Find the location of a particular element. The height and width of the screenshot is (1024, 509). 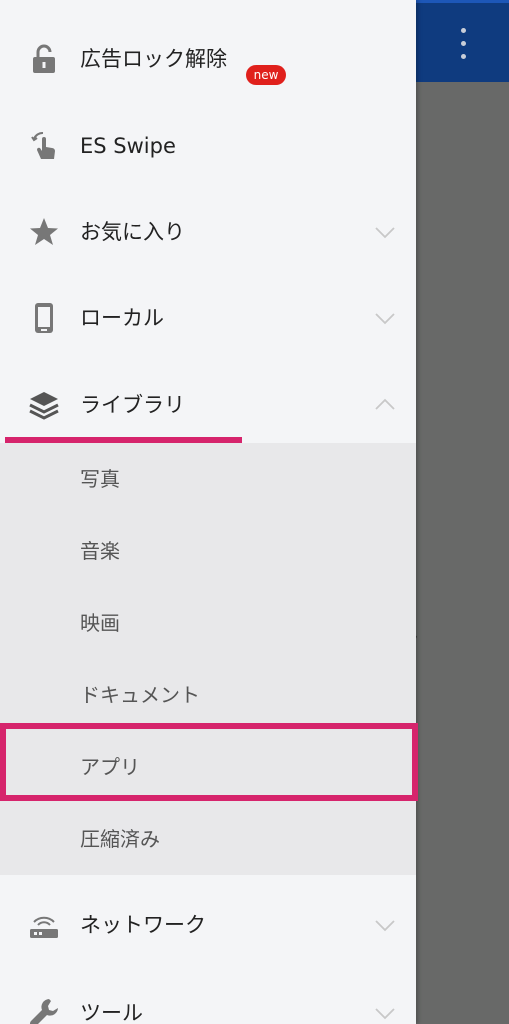

submenu-item-movies: 映画 is located at coordinates (208, 623).